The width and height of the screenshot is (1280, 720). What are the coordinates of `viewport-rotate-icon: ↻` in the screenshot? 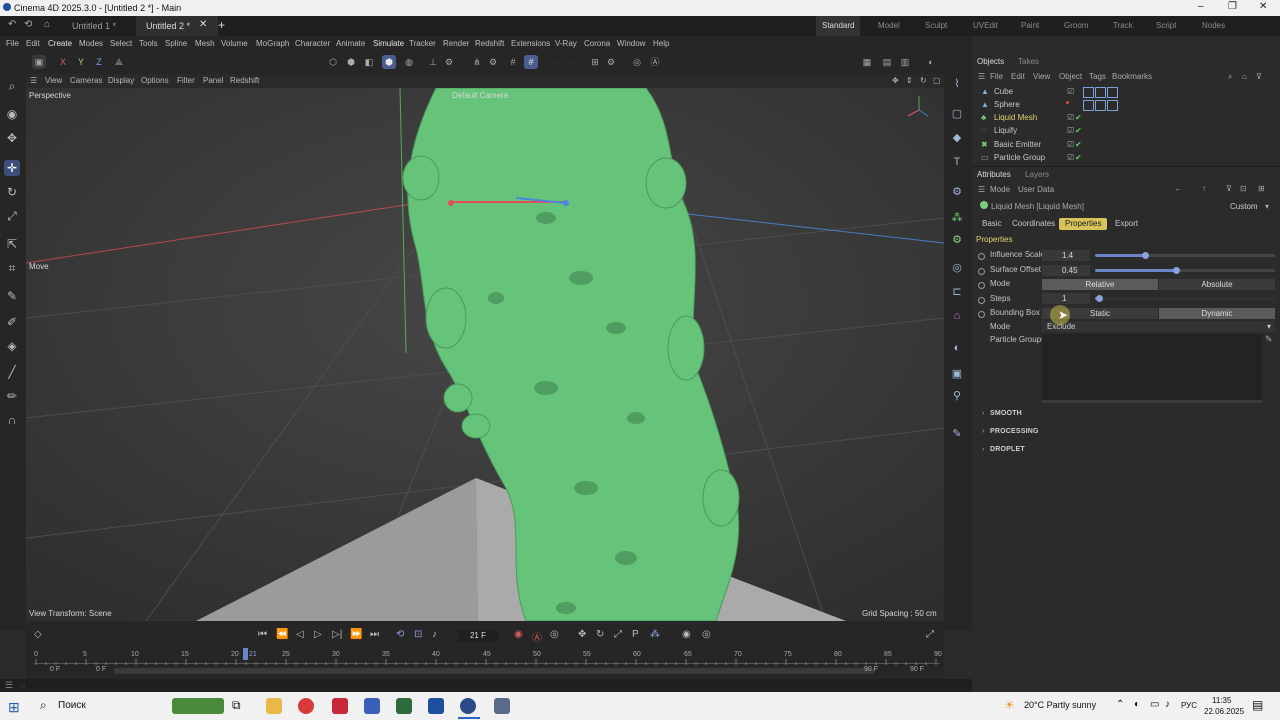 It's located at (923, 80).